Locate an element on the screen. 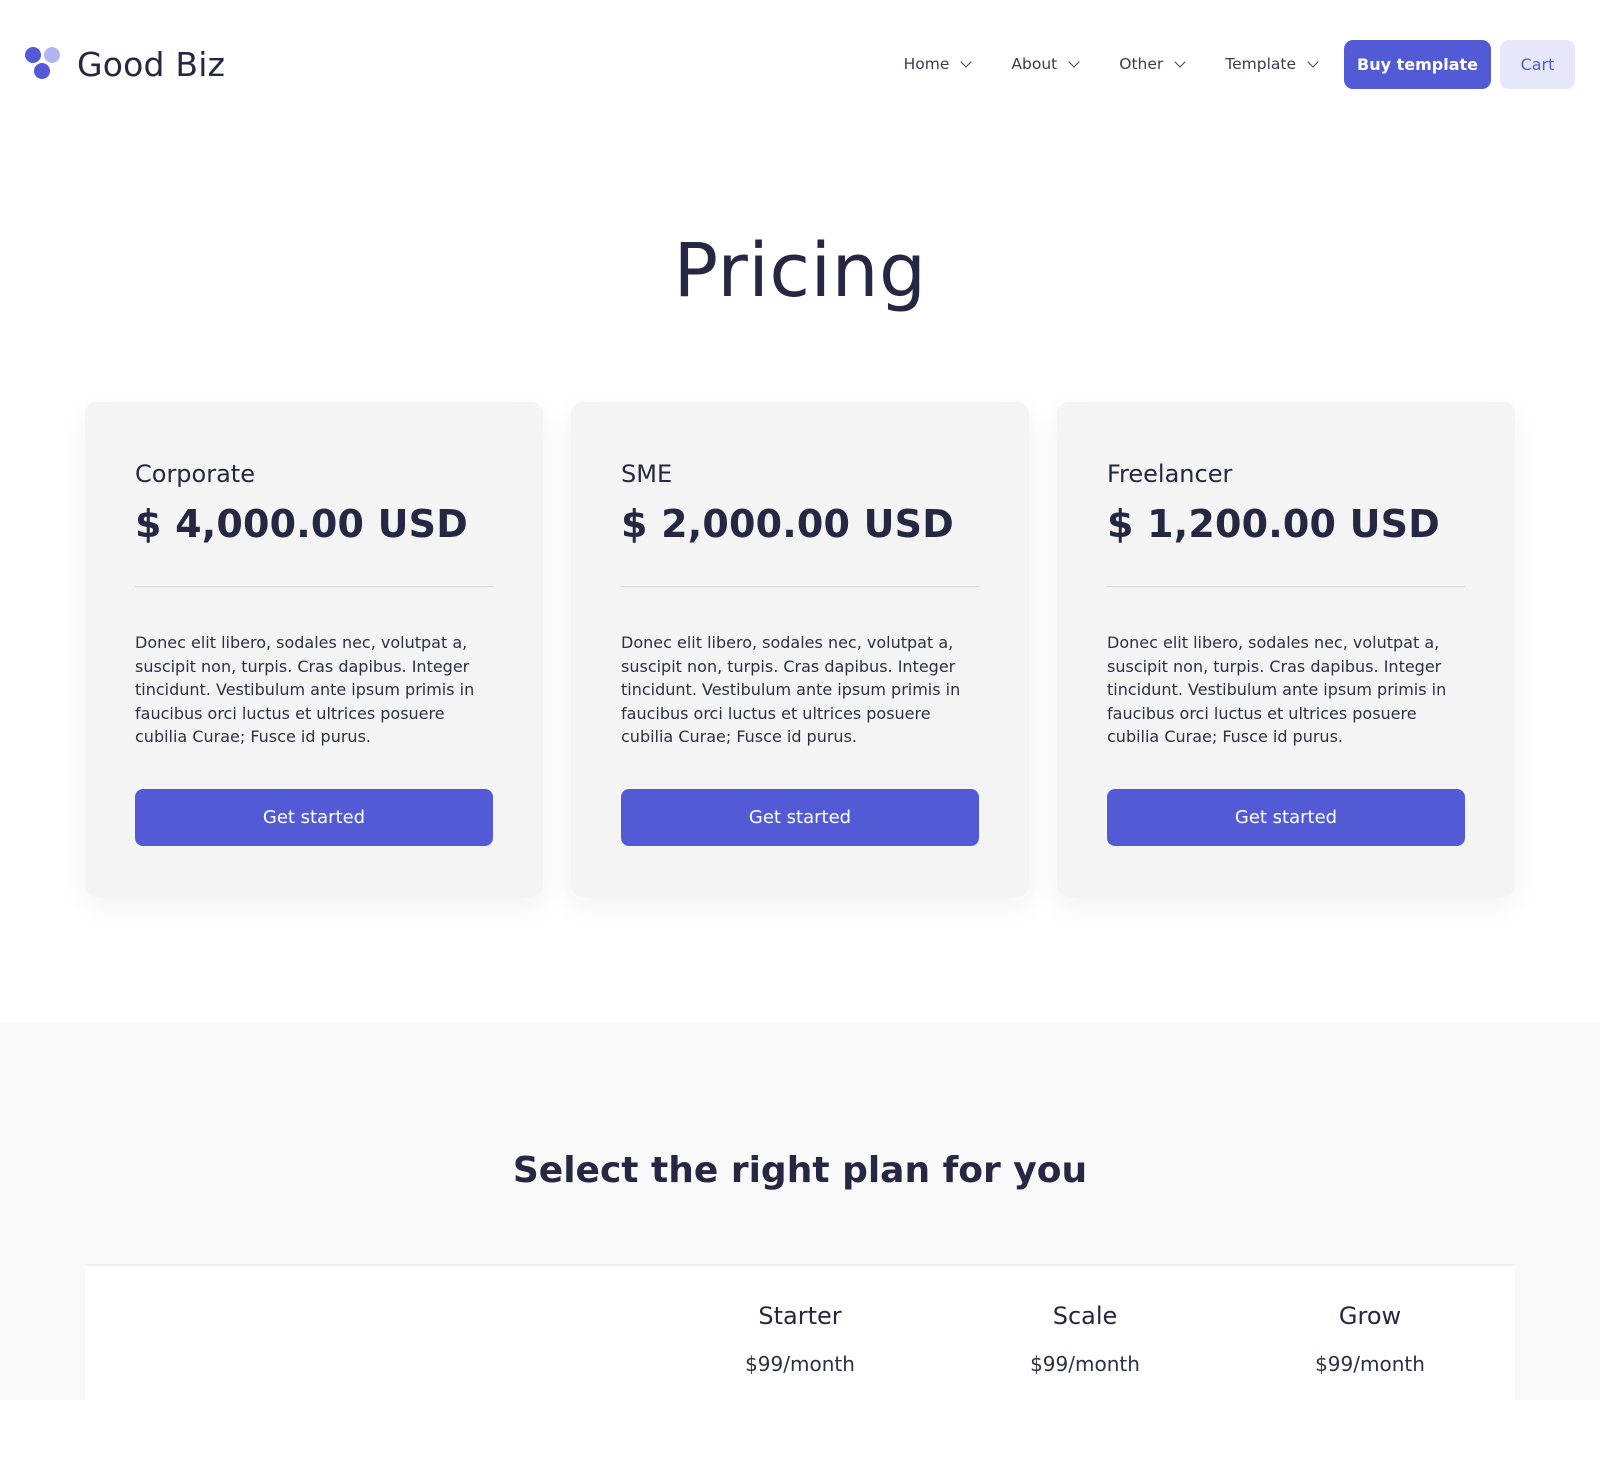  nav-item-template: Template is located at coordinates (1272, 64).